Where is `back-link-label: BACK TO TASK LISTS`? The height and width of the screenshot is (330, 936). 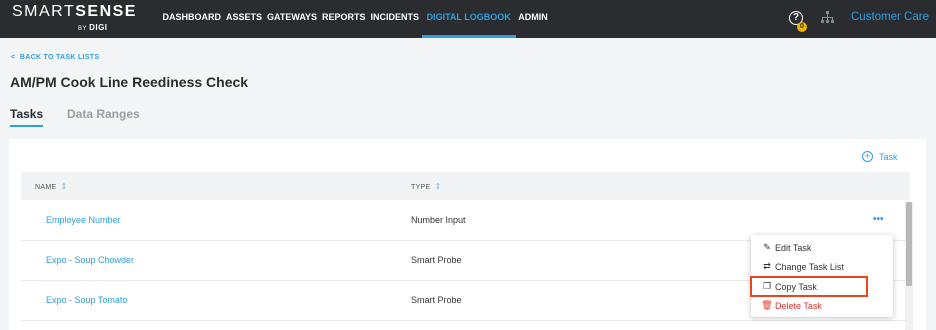
back-link-label: BACK TO TASK LISTS is located at coordinates (59, 57).